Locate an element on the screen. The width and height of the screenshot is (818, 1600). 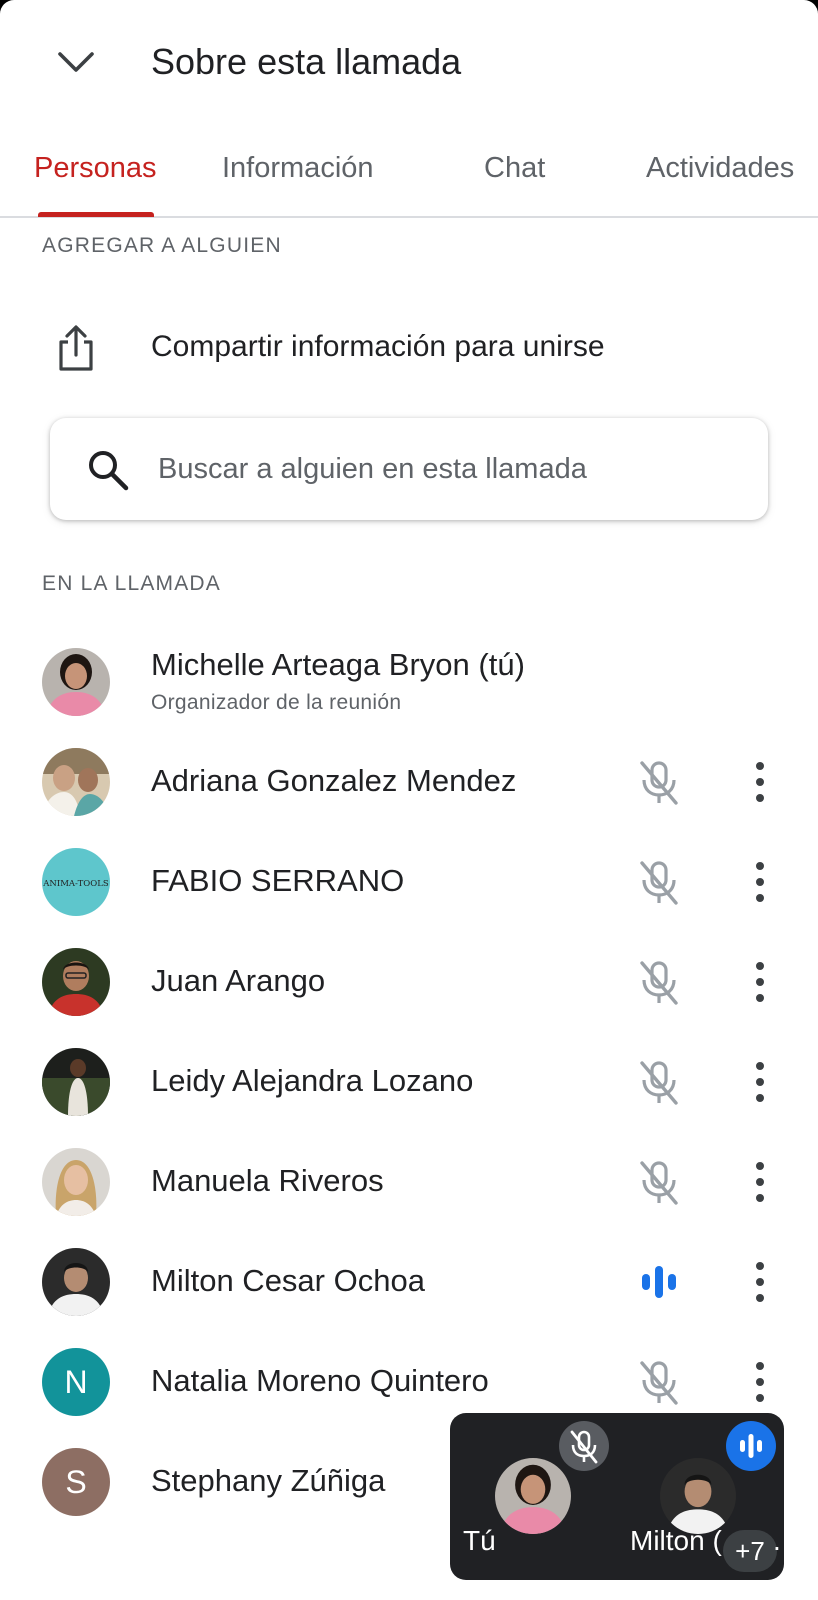
avatar: ANIMA-TOOLS is located at coordinates (76, 882).